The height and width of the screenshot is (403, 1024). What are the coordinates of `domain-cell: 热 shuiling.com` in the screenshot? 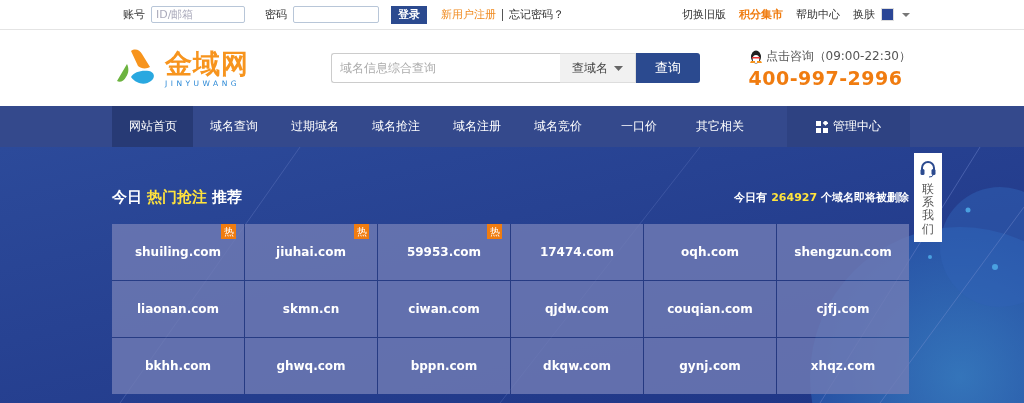 It's located at (178, 252).